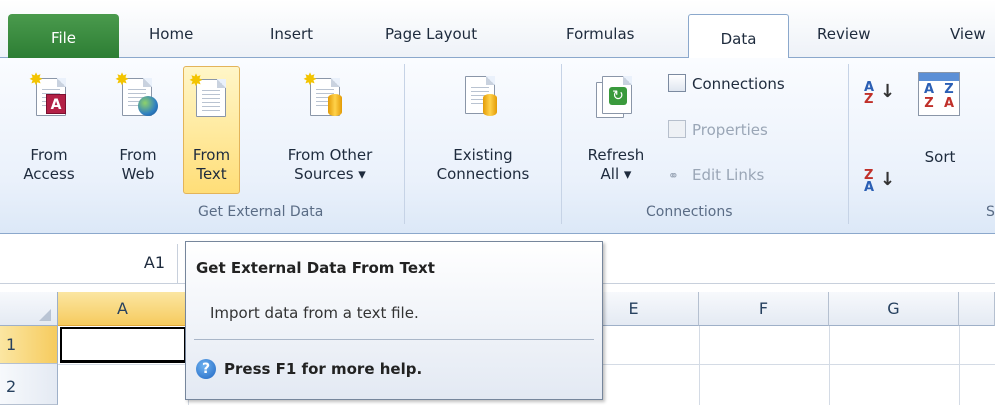 This screenshot has width=995, height=405. What do you see at coordinates (29, 384) in the screenshot?
I see `row-header-2: 2` at bounding box center [29, 384].